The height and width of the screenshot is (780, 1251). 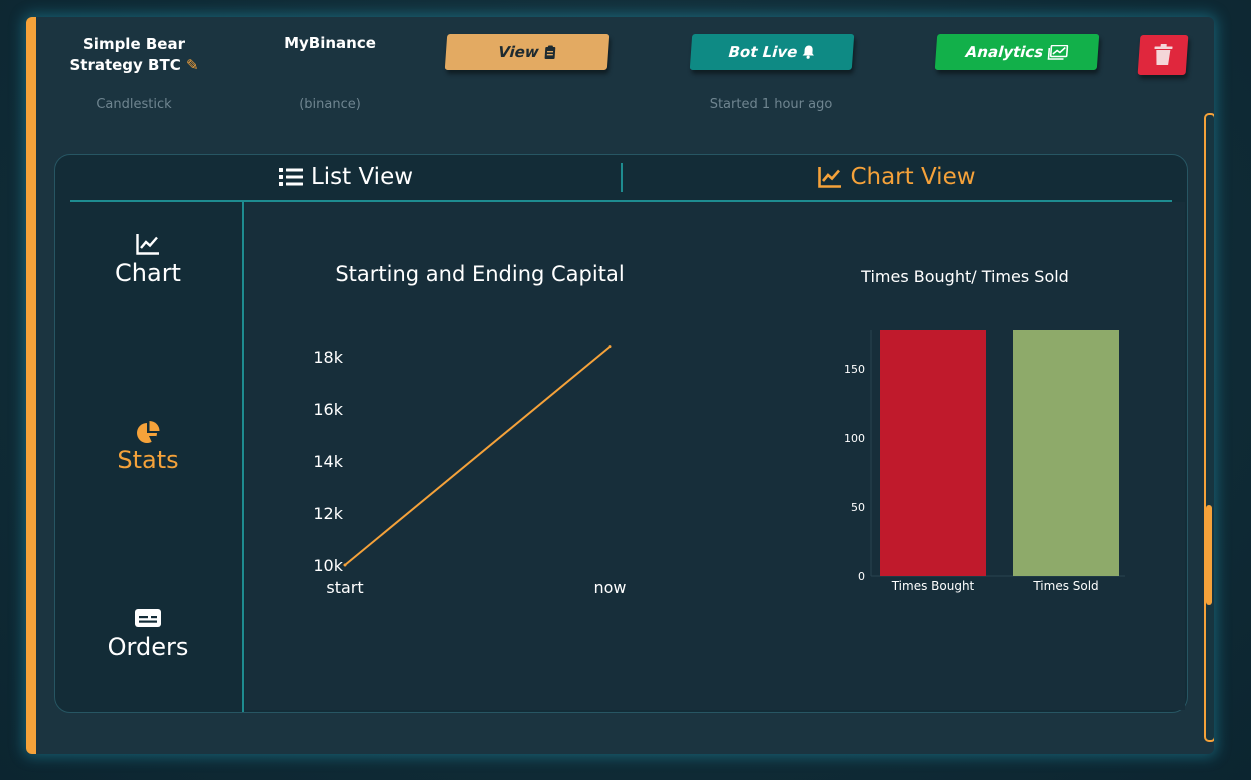 What do you see at coordinates (763, 52) in the screenshot?
I see `bot-live-label: Bot Live` at bounding box center [763, 52].